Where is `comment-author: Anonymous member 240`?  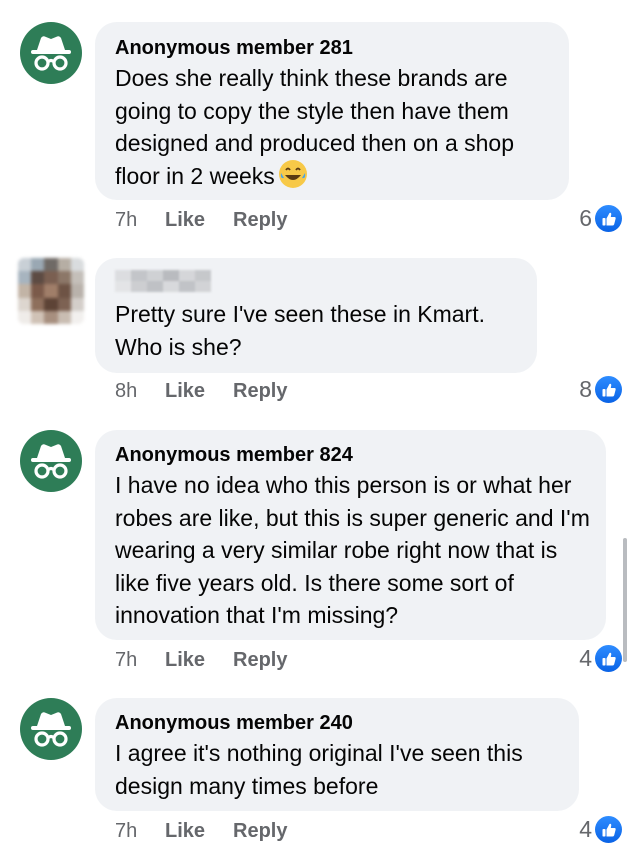
comment-author: Anonymous member 240 is located at coordinates (337, 723).